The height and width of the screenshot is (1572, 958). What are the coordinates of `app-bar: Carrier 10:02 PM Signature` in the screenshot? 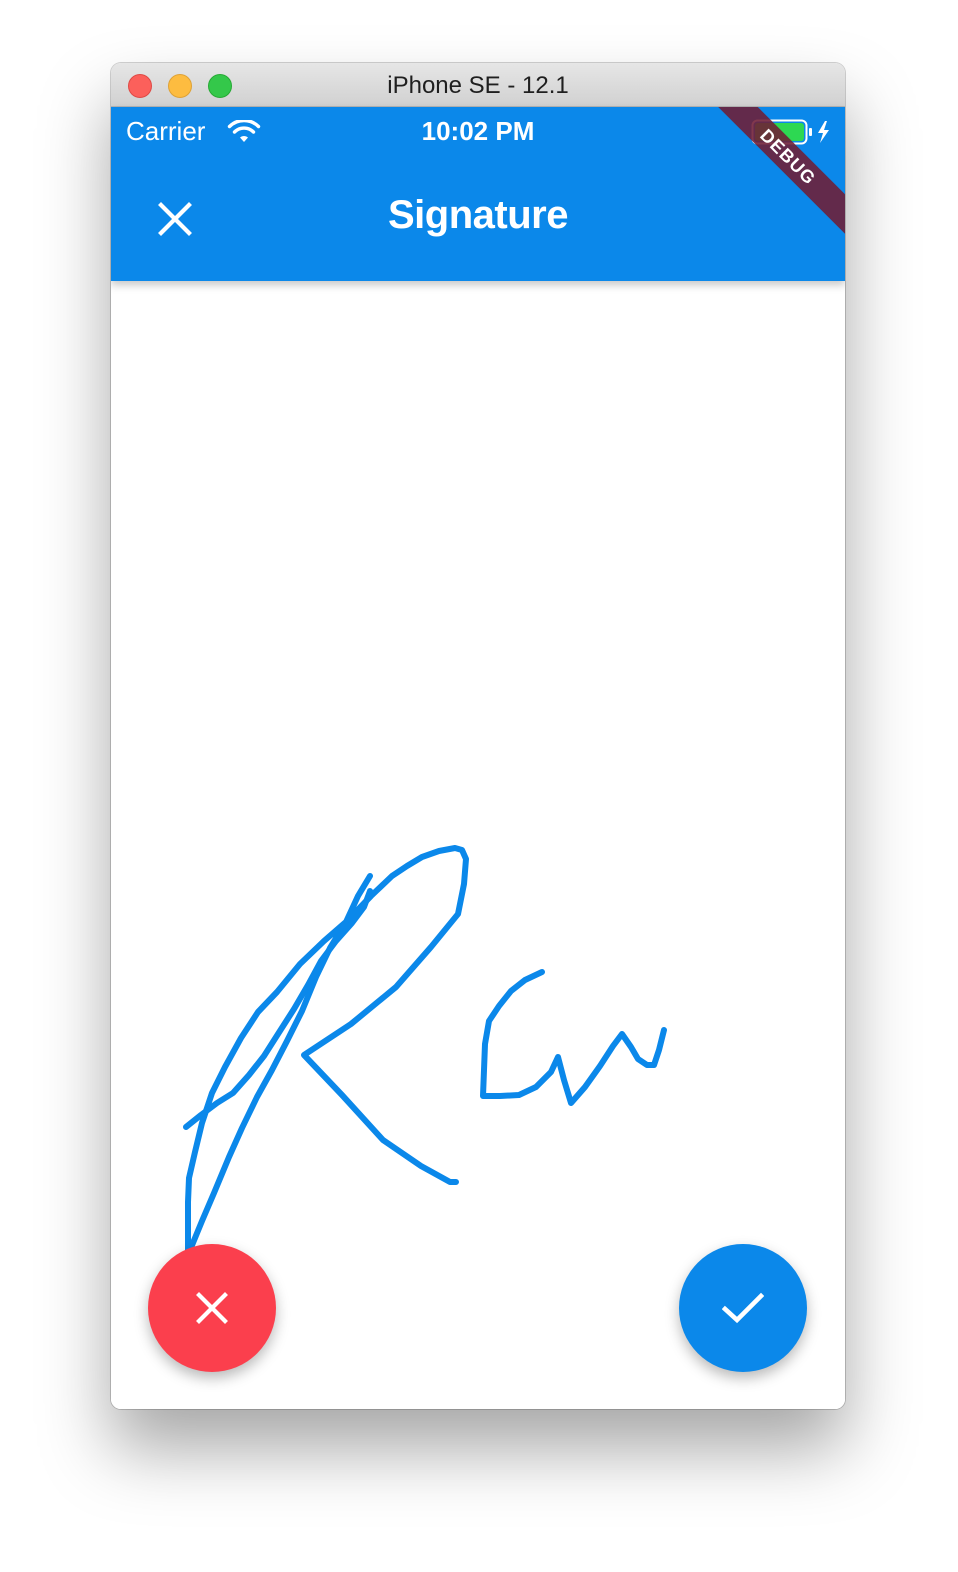 It's located at (478, 194).